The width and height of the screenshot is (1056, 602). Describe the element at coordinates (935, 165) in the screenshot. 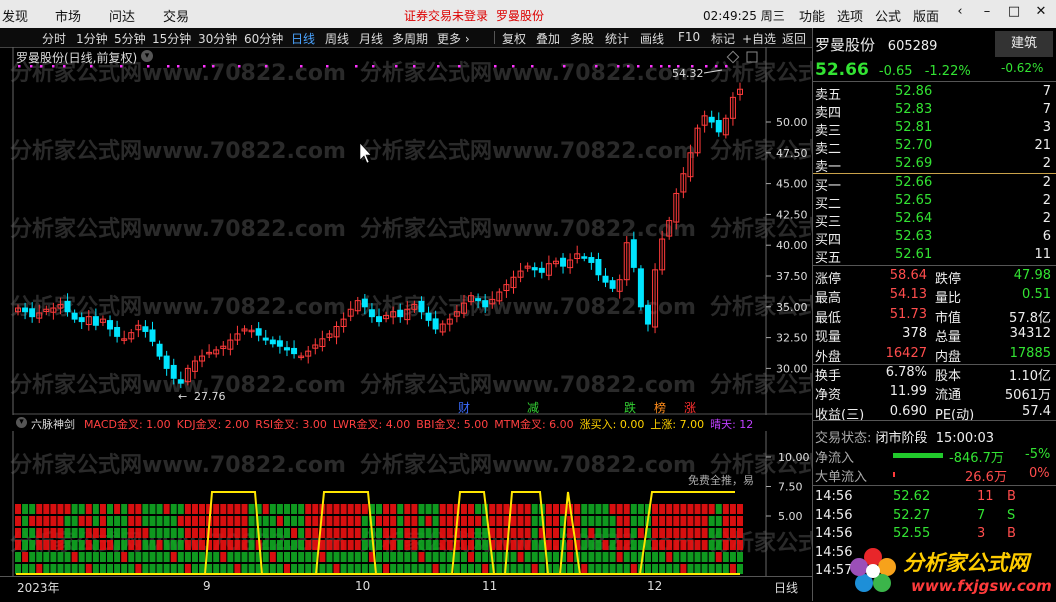

I see `ask-level-5: 卖一 52.69 2` at that location.